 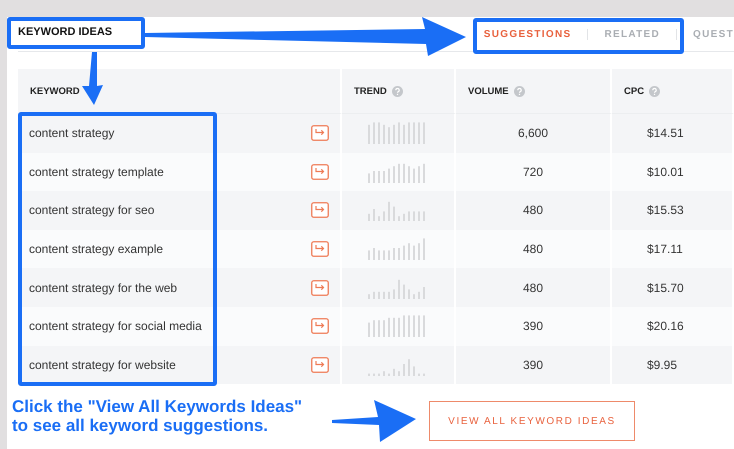 I want to click on keyword-text: content strategy for social media, so click(x=115, y=326).